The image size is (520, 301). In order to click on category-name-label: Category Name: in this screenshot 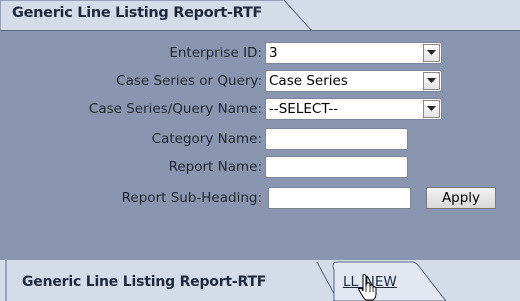, I will do `click(206, 139)`.